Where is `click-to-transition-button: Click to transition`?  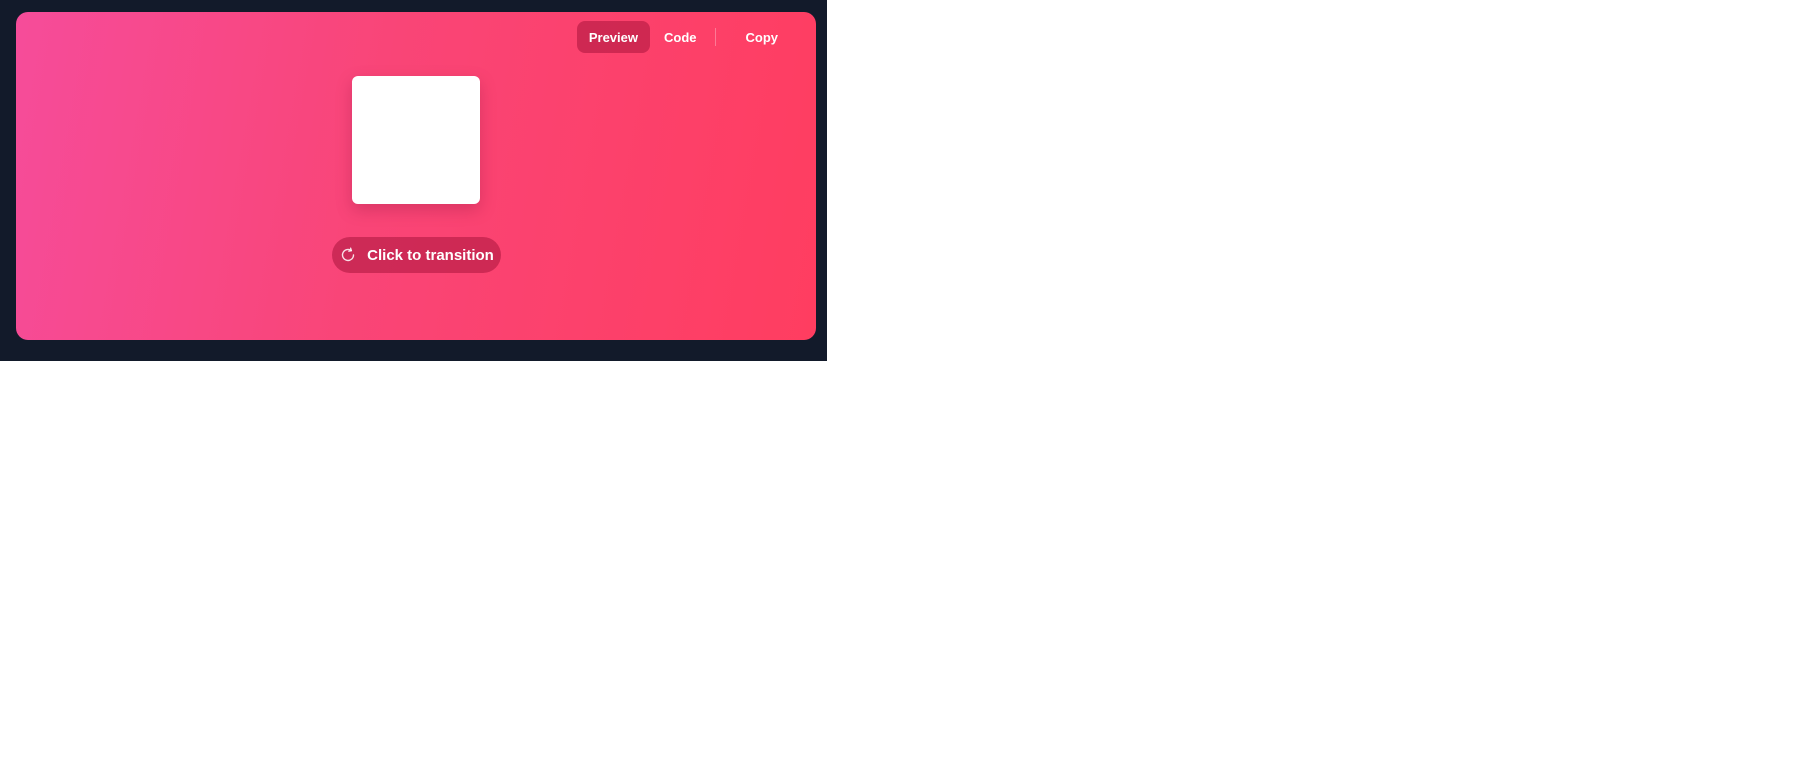 click-to-transition-button: Click to transition is located at coordinates (416, 255).